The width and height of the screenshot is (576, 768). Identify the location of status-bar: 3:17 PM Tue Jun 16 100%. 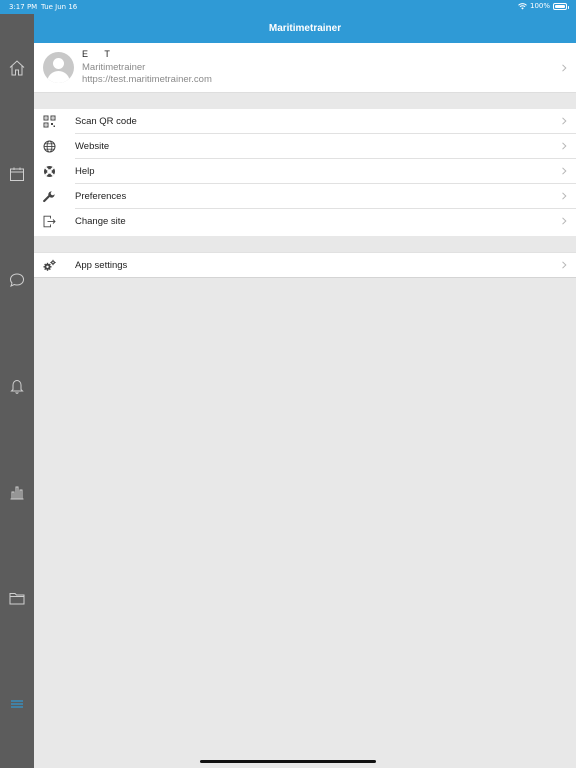
(288, 7).